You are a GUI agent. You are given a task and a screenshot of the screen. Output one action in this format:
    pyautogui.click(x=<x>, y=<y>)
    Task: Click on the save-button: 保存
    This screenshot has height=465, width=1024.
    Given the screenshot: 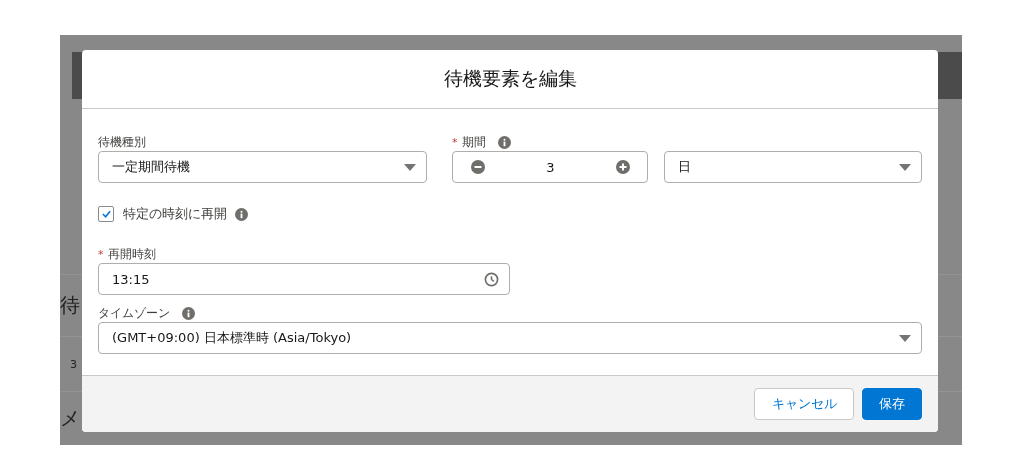 What is the action you would take?
    pyautogui.click(x=892, y=404)
    